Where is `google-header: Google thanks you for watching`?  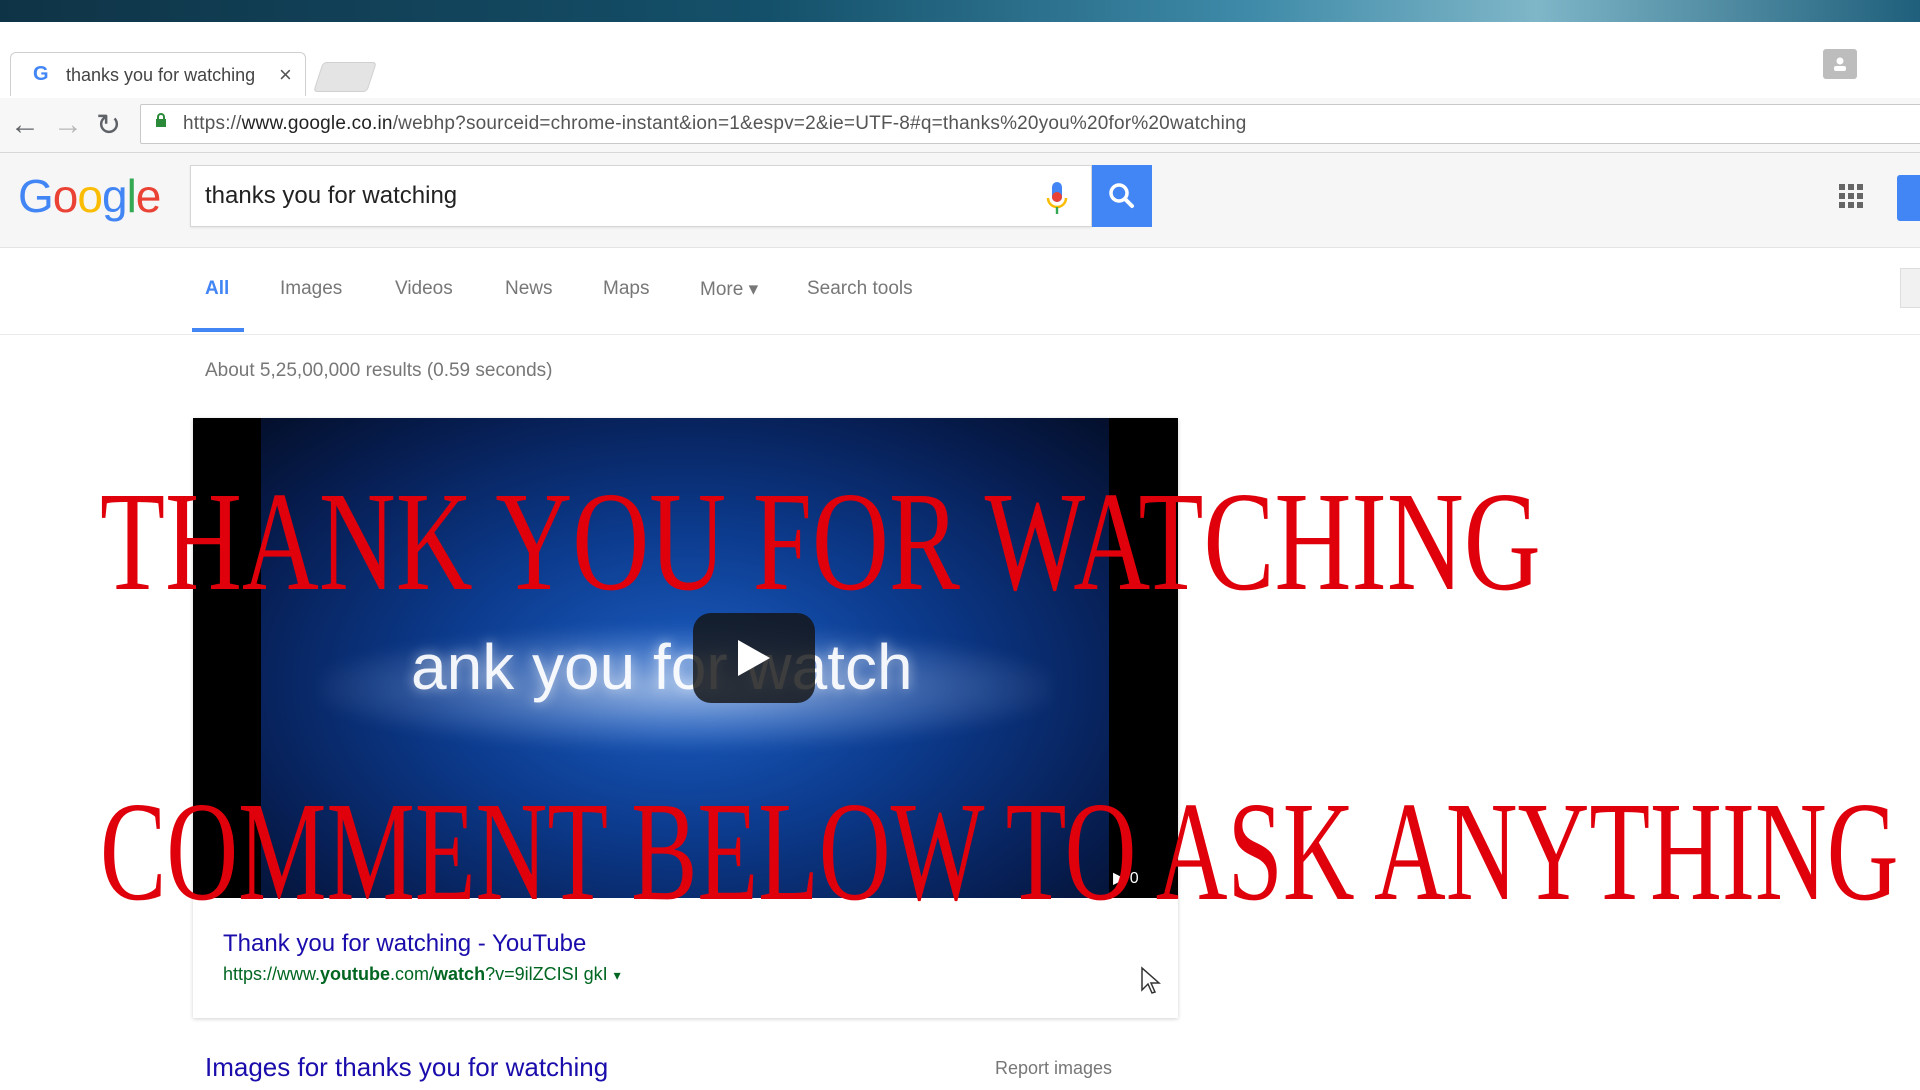 google-header: Google thanks you for watching is located at coordinates (960, 200).